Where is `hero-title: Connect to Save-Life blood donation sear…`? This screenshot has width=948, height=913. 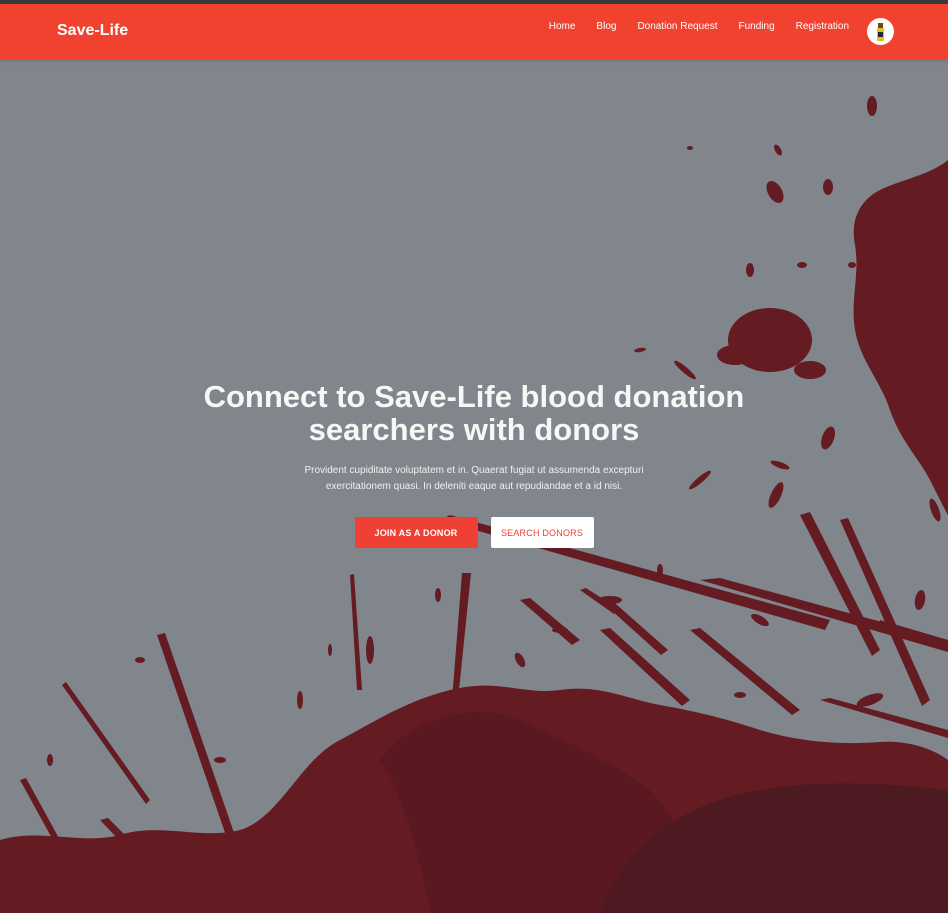 hero-title: Connect to Save-Life blood donation sear… is located at coordinates (474, 413).